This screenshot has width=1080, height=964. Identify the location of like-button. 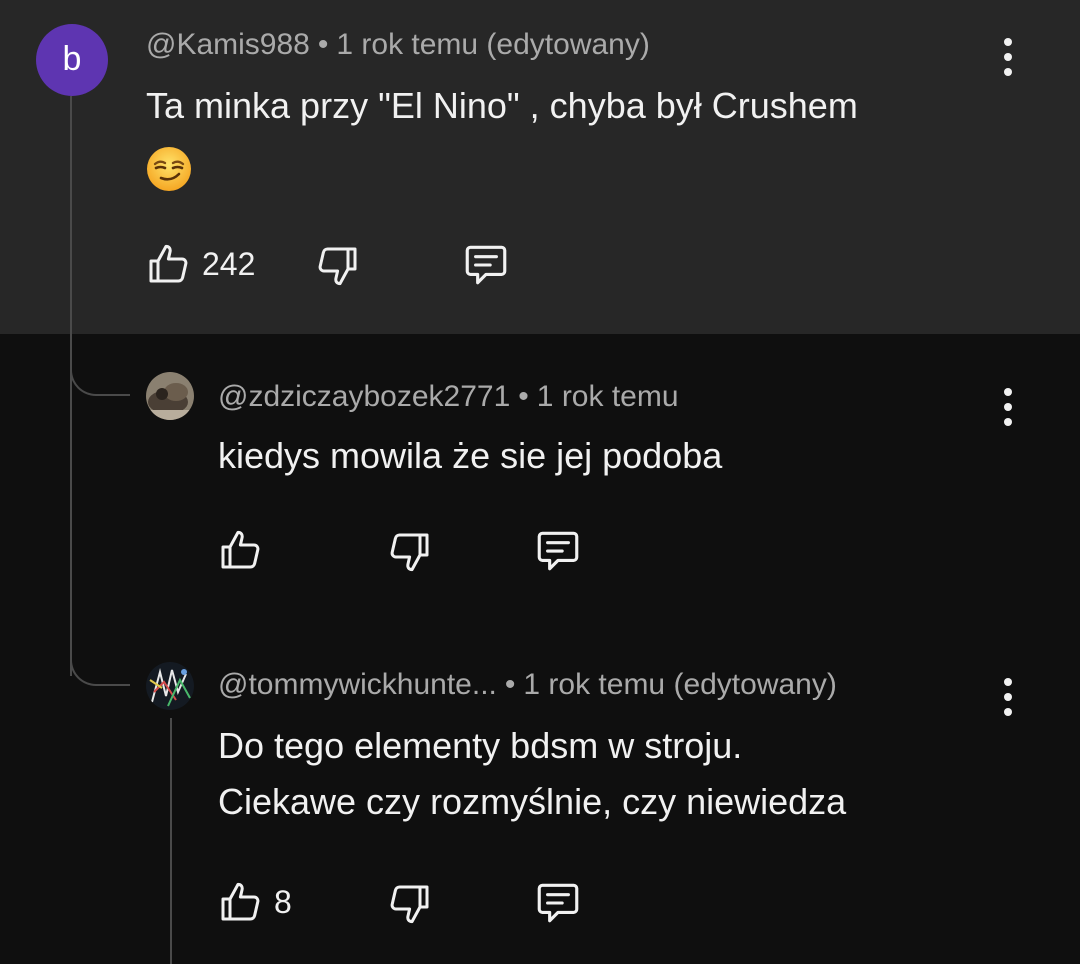
(240, 550).